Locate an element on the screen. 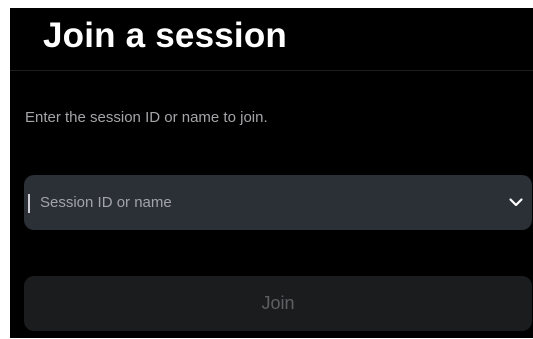 The height and width of the screenshot is (339, 533). text-caret is located at coordinates (29, 203).